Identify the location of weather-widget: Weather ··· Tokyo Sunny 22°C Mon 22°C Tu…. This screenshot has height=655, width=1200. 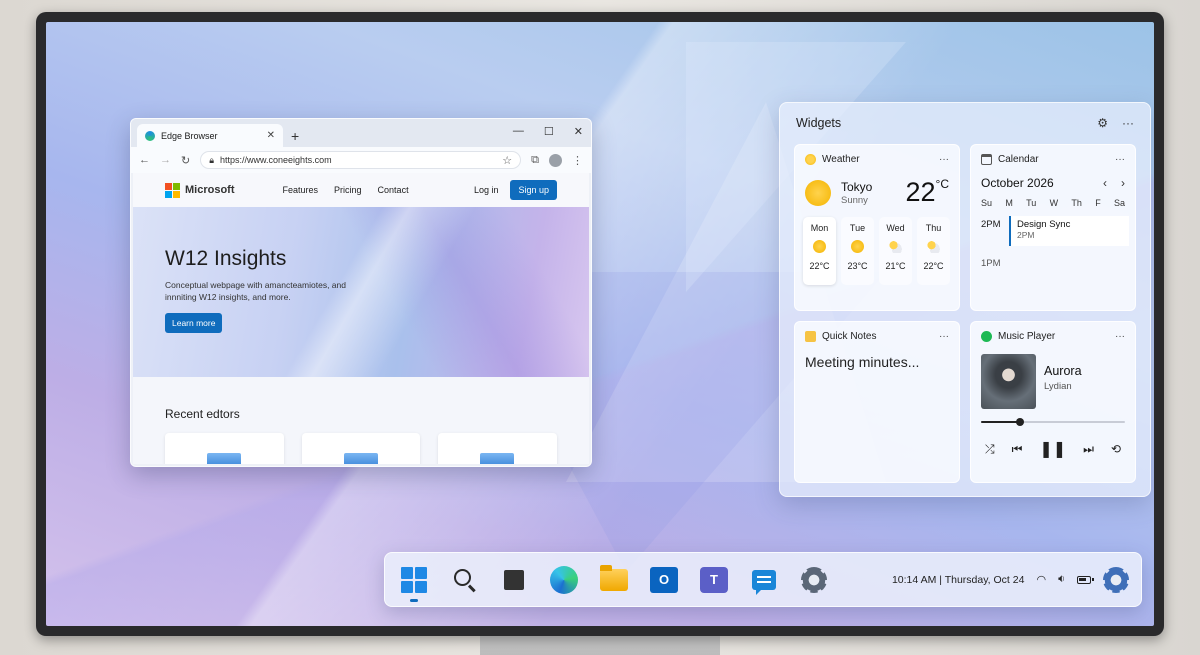
(877, 227).